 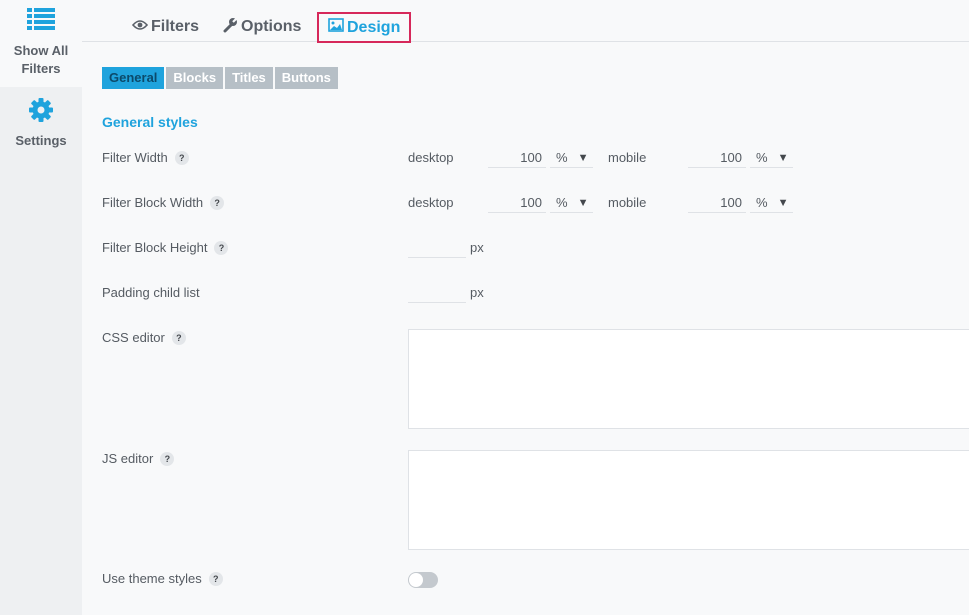 I want to click on padding-child-list-label: Padding child list, so click(x=151, y=292).